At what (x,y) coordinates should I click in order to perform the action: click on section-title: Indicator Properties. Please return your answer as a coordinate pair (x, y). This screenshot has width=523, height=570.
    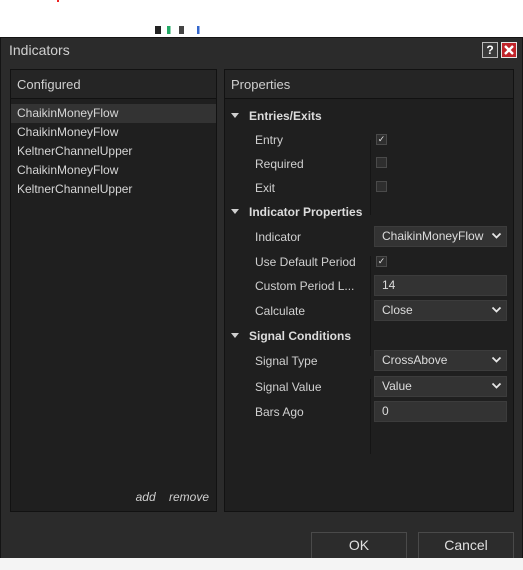
    Looking at the image, I should click on (306, 212).